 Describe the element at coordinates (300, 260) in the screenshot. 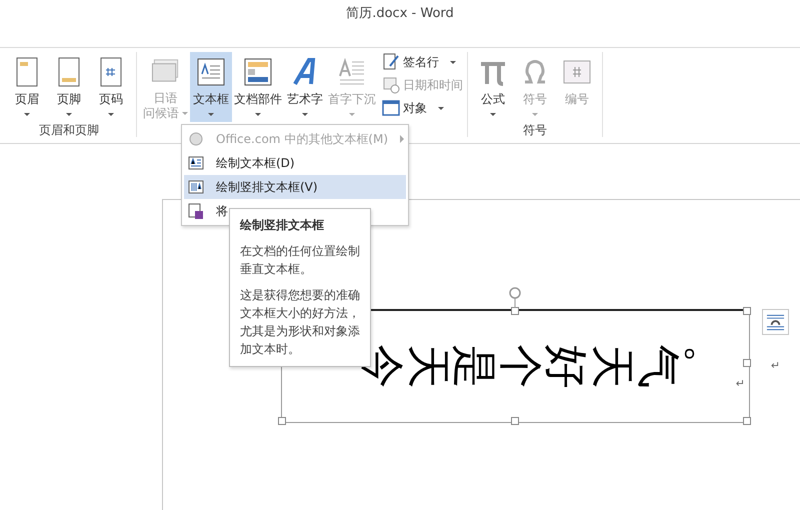

I see `tooltip-text: 在文档的任何位置绘制垂直文本框。` at that location.